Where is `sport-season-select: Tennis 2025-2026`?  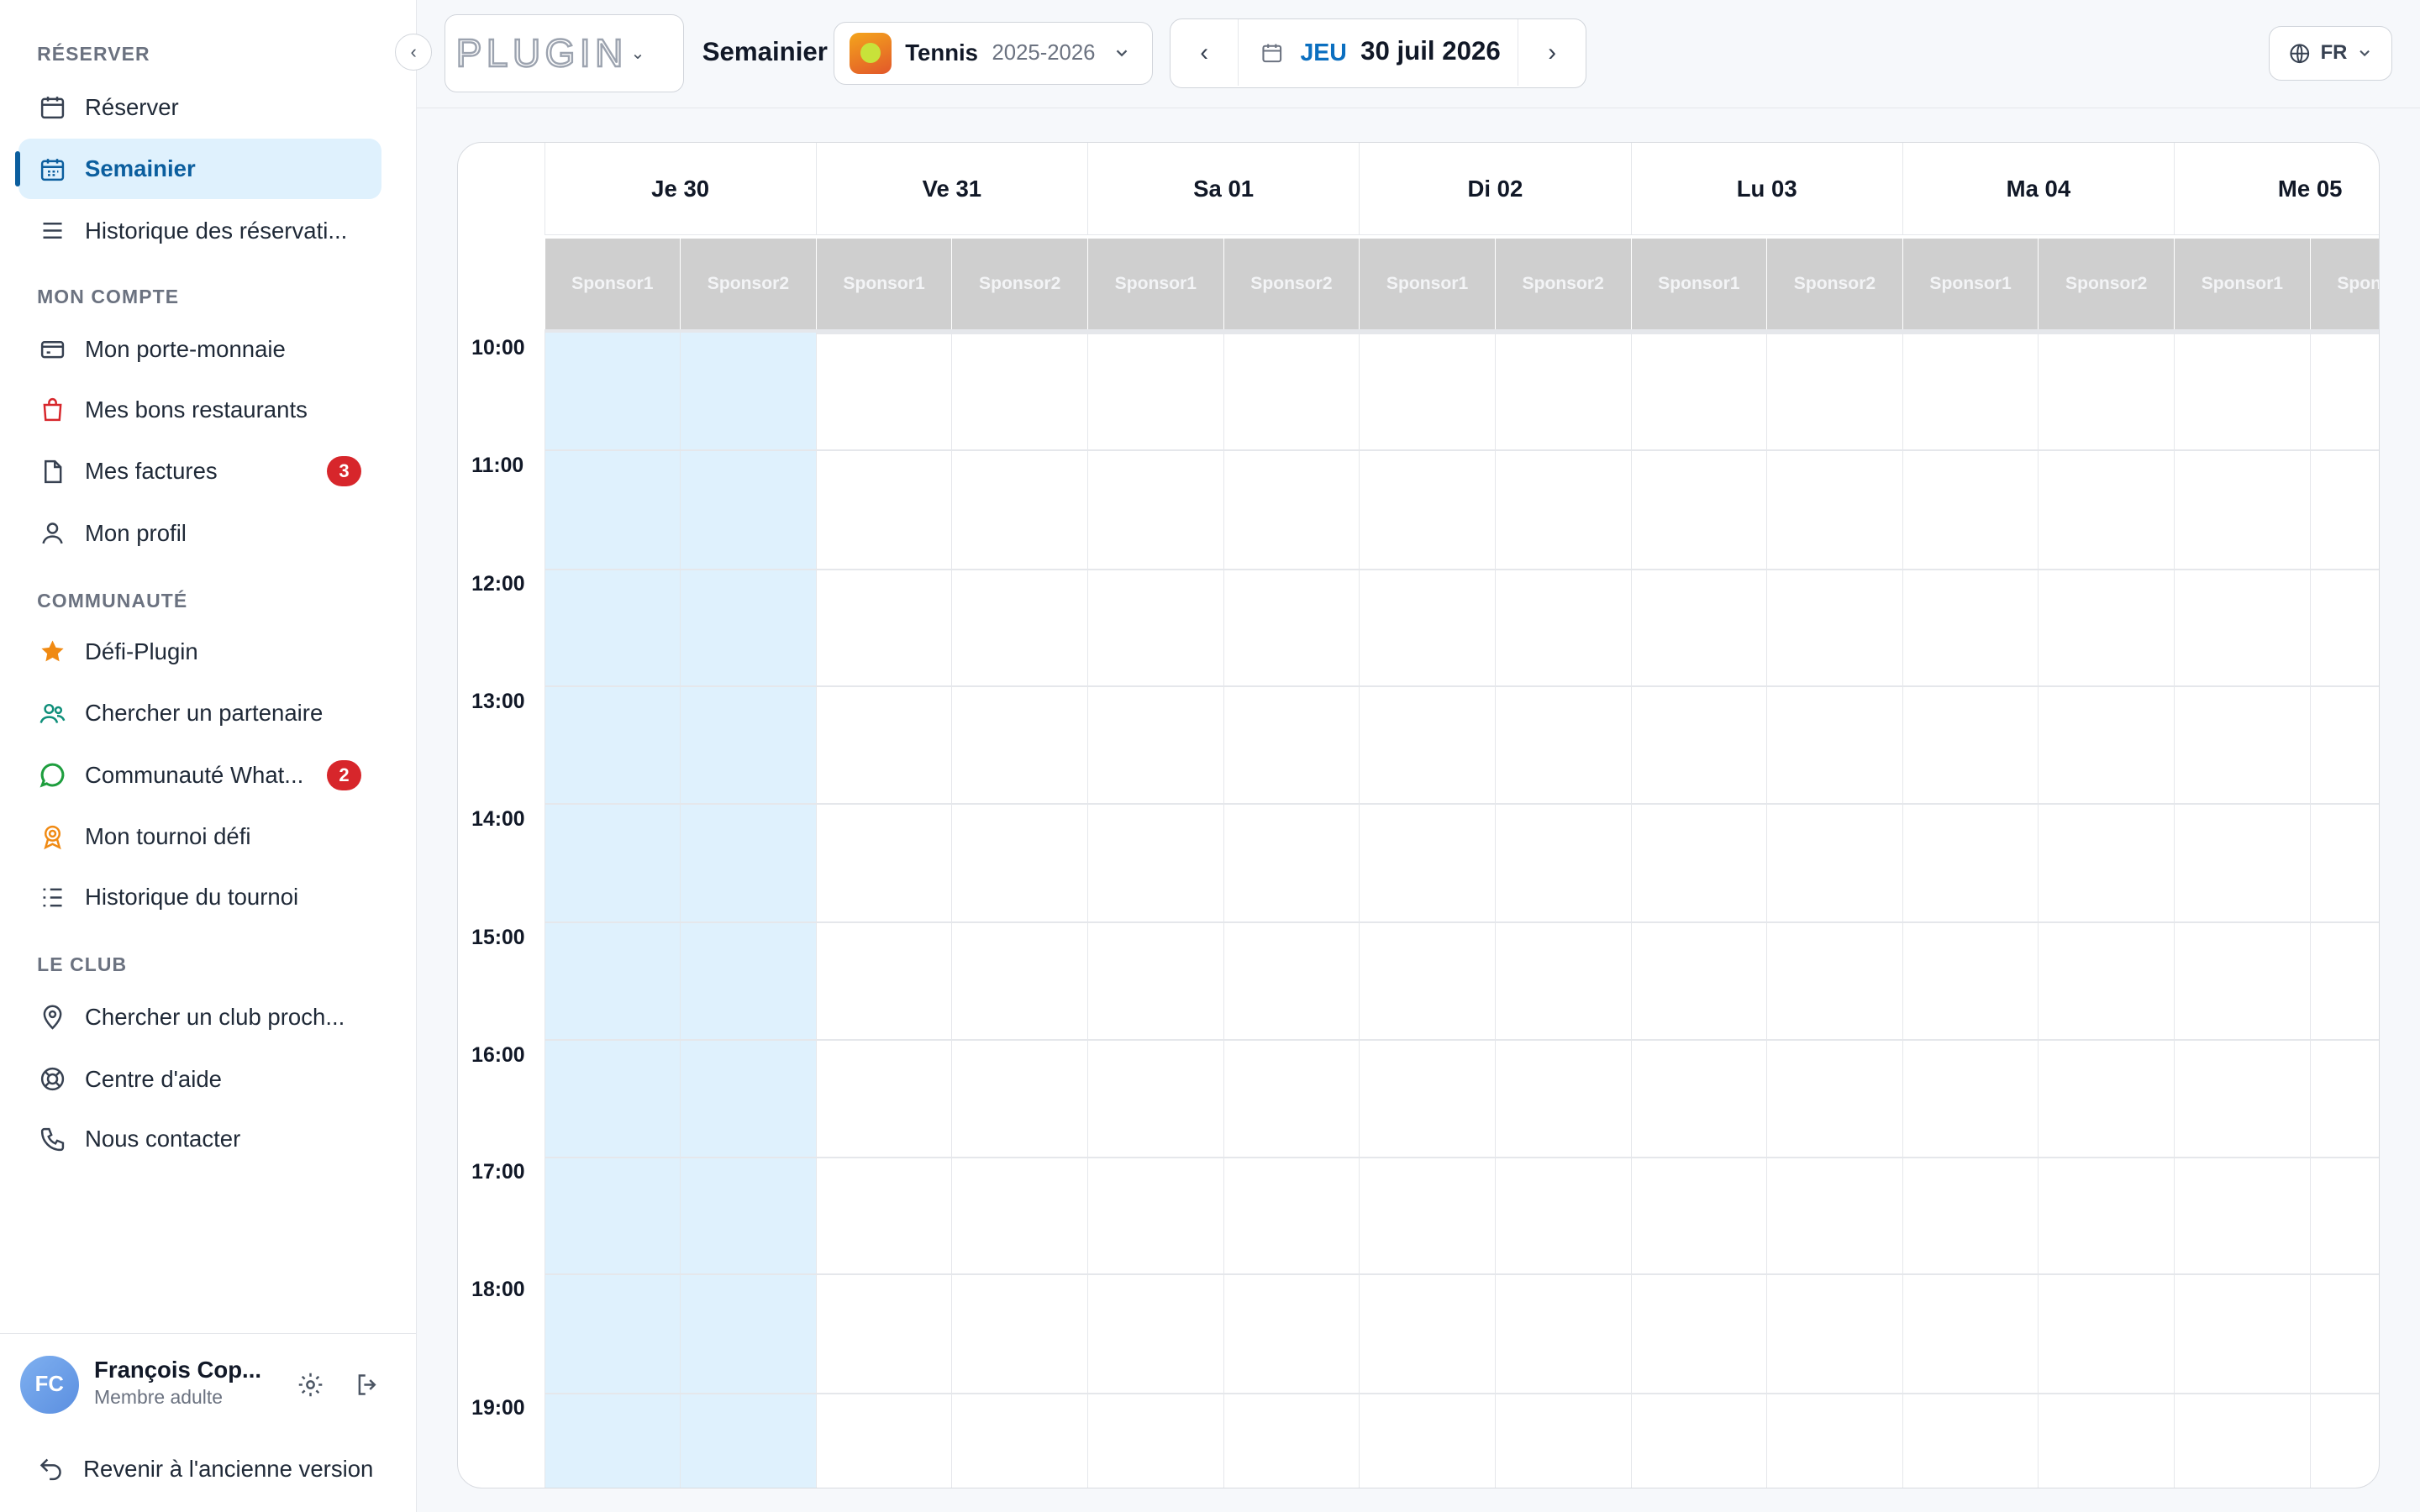
sport-season-select: Tennis 2025-2026 is located at coordinates (993, 53).